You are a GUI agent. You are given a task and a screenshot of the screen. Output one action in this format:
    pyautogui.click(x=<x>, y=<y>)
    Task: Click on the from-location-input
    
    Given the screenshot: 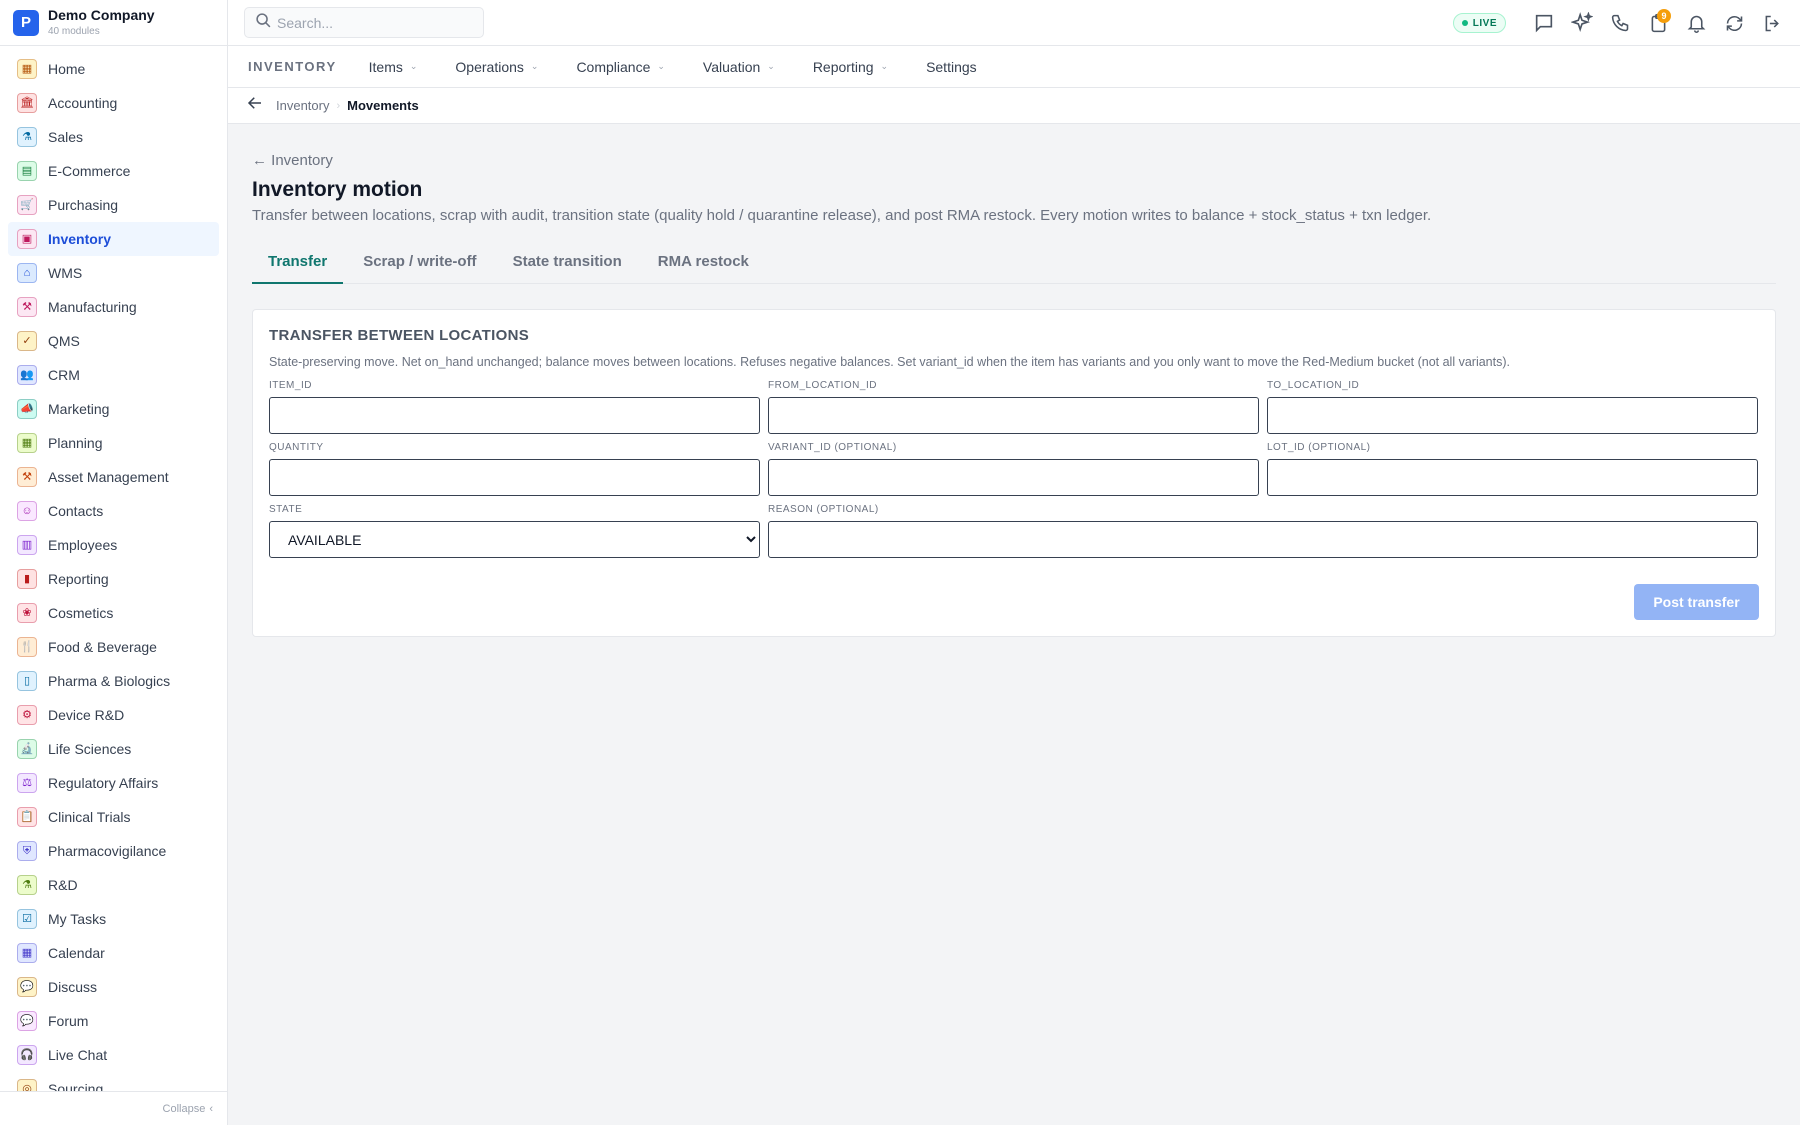 What is the action you would take?
    pyautogui.click(x=1013, y=415)
    